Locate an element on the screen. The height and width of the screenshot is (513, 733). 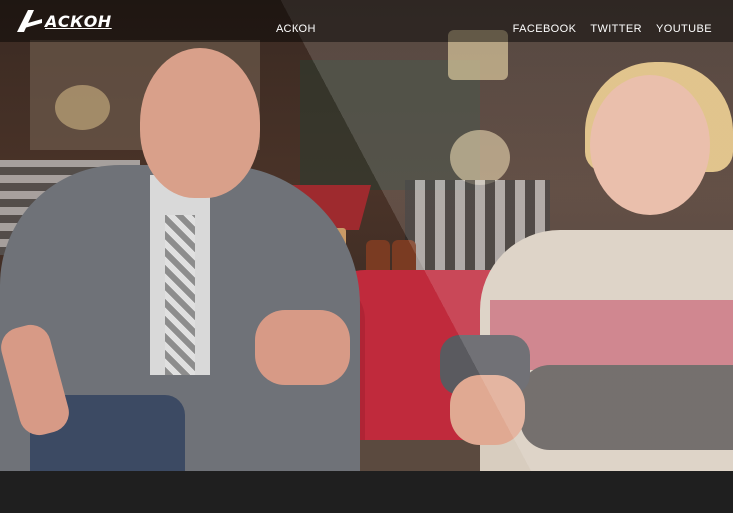
woman-hands is located at coordinates (487, 410).